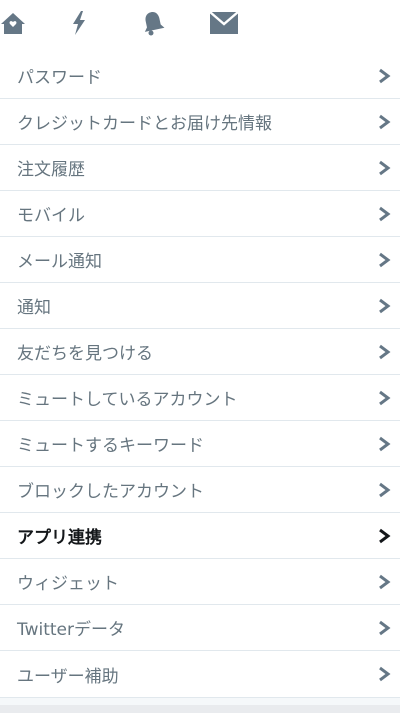 The image size is (400, 713). I want to click on bell-icon, so click(153, 23).